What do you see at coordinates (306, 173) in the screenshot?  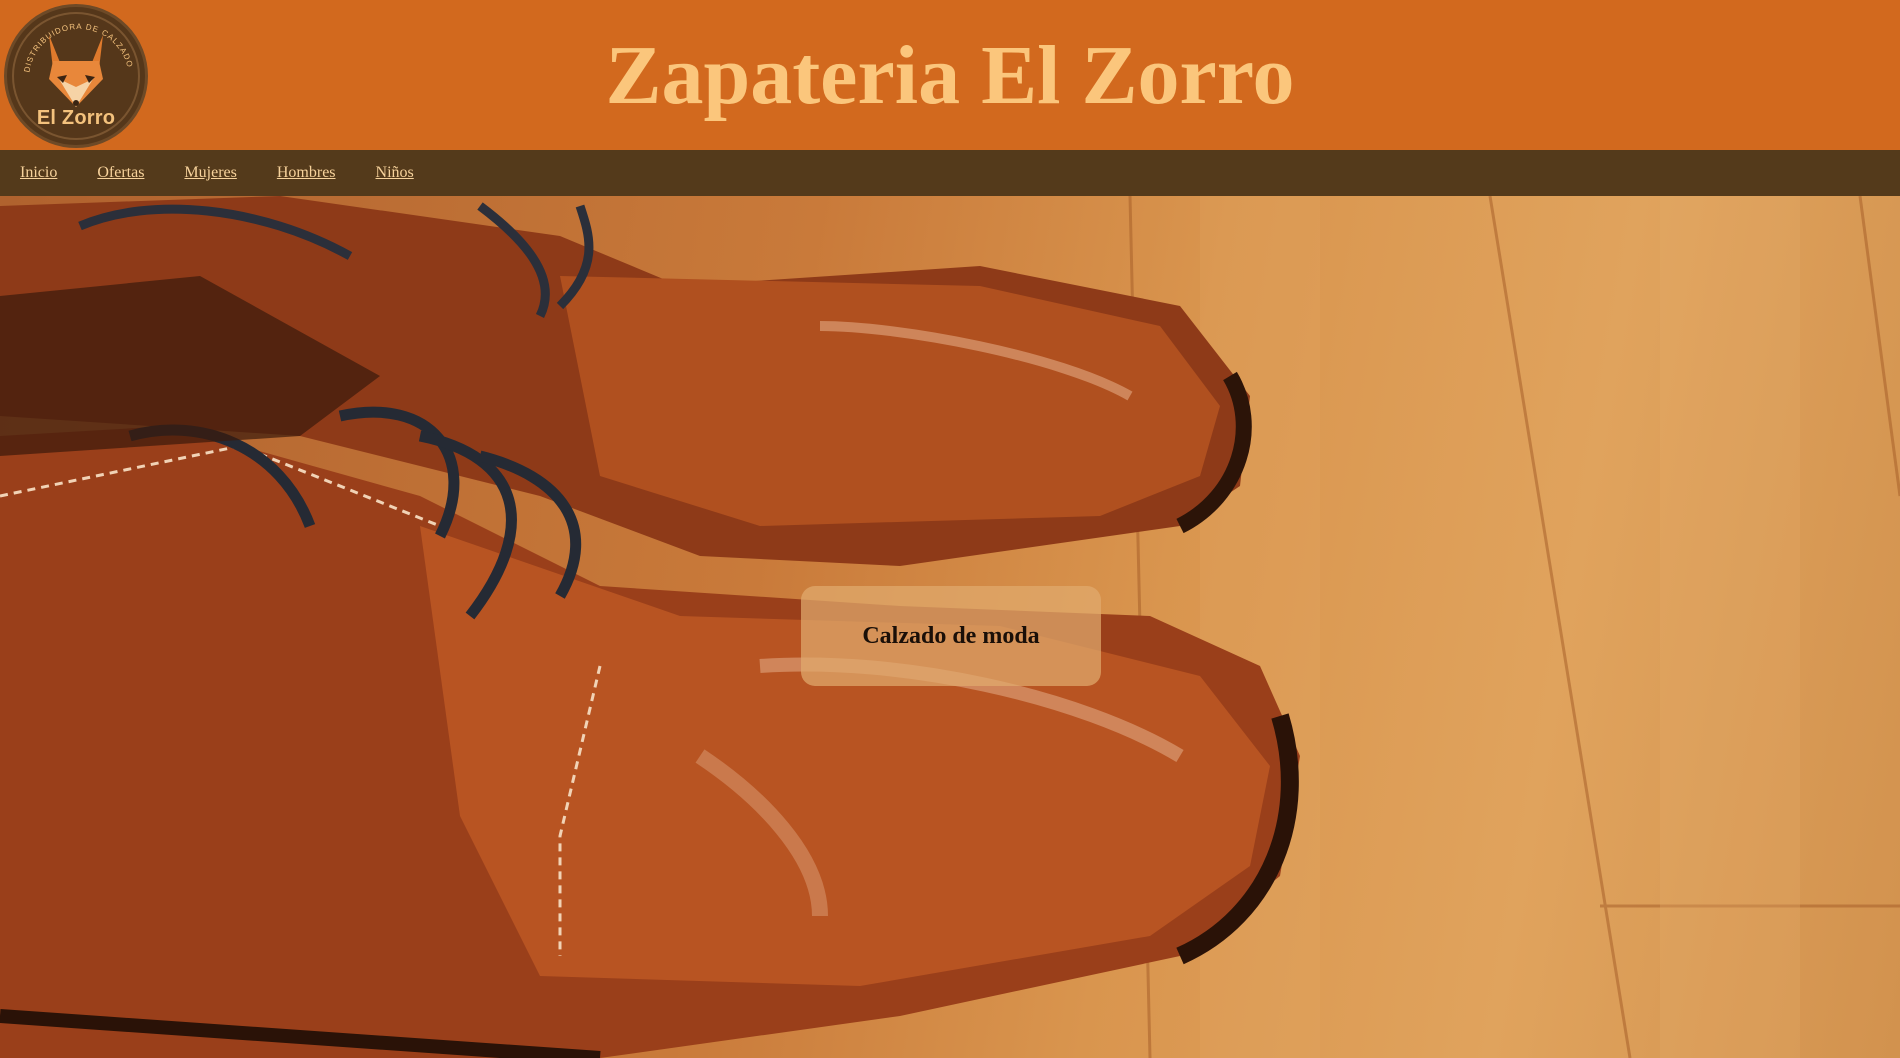 I see `nav-link-hombres: Hombres` at bounding box center [306, 173].